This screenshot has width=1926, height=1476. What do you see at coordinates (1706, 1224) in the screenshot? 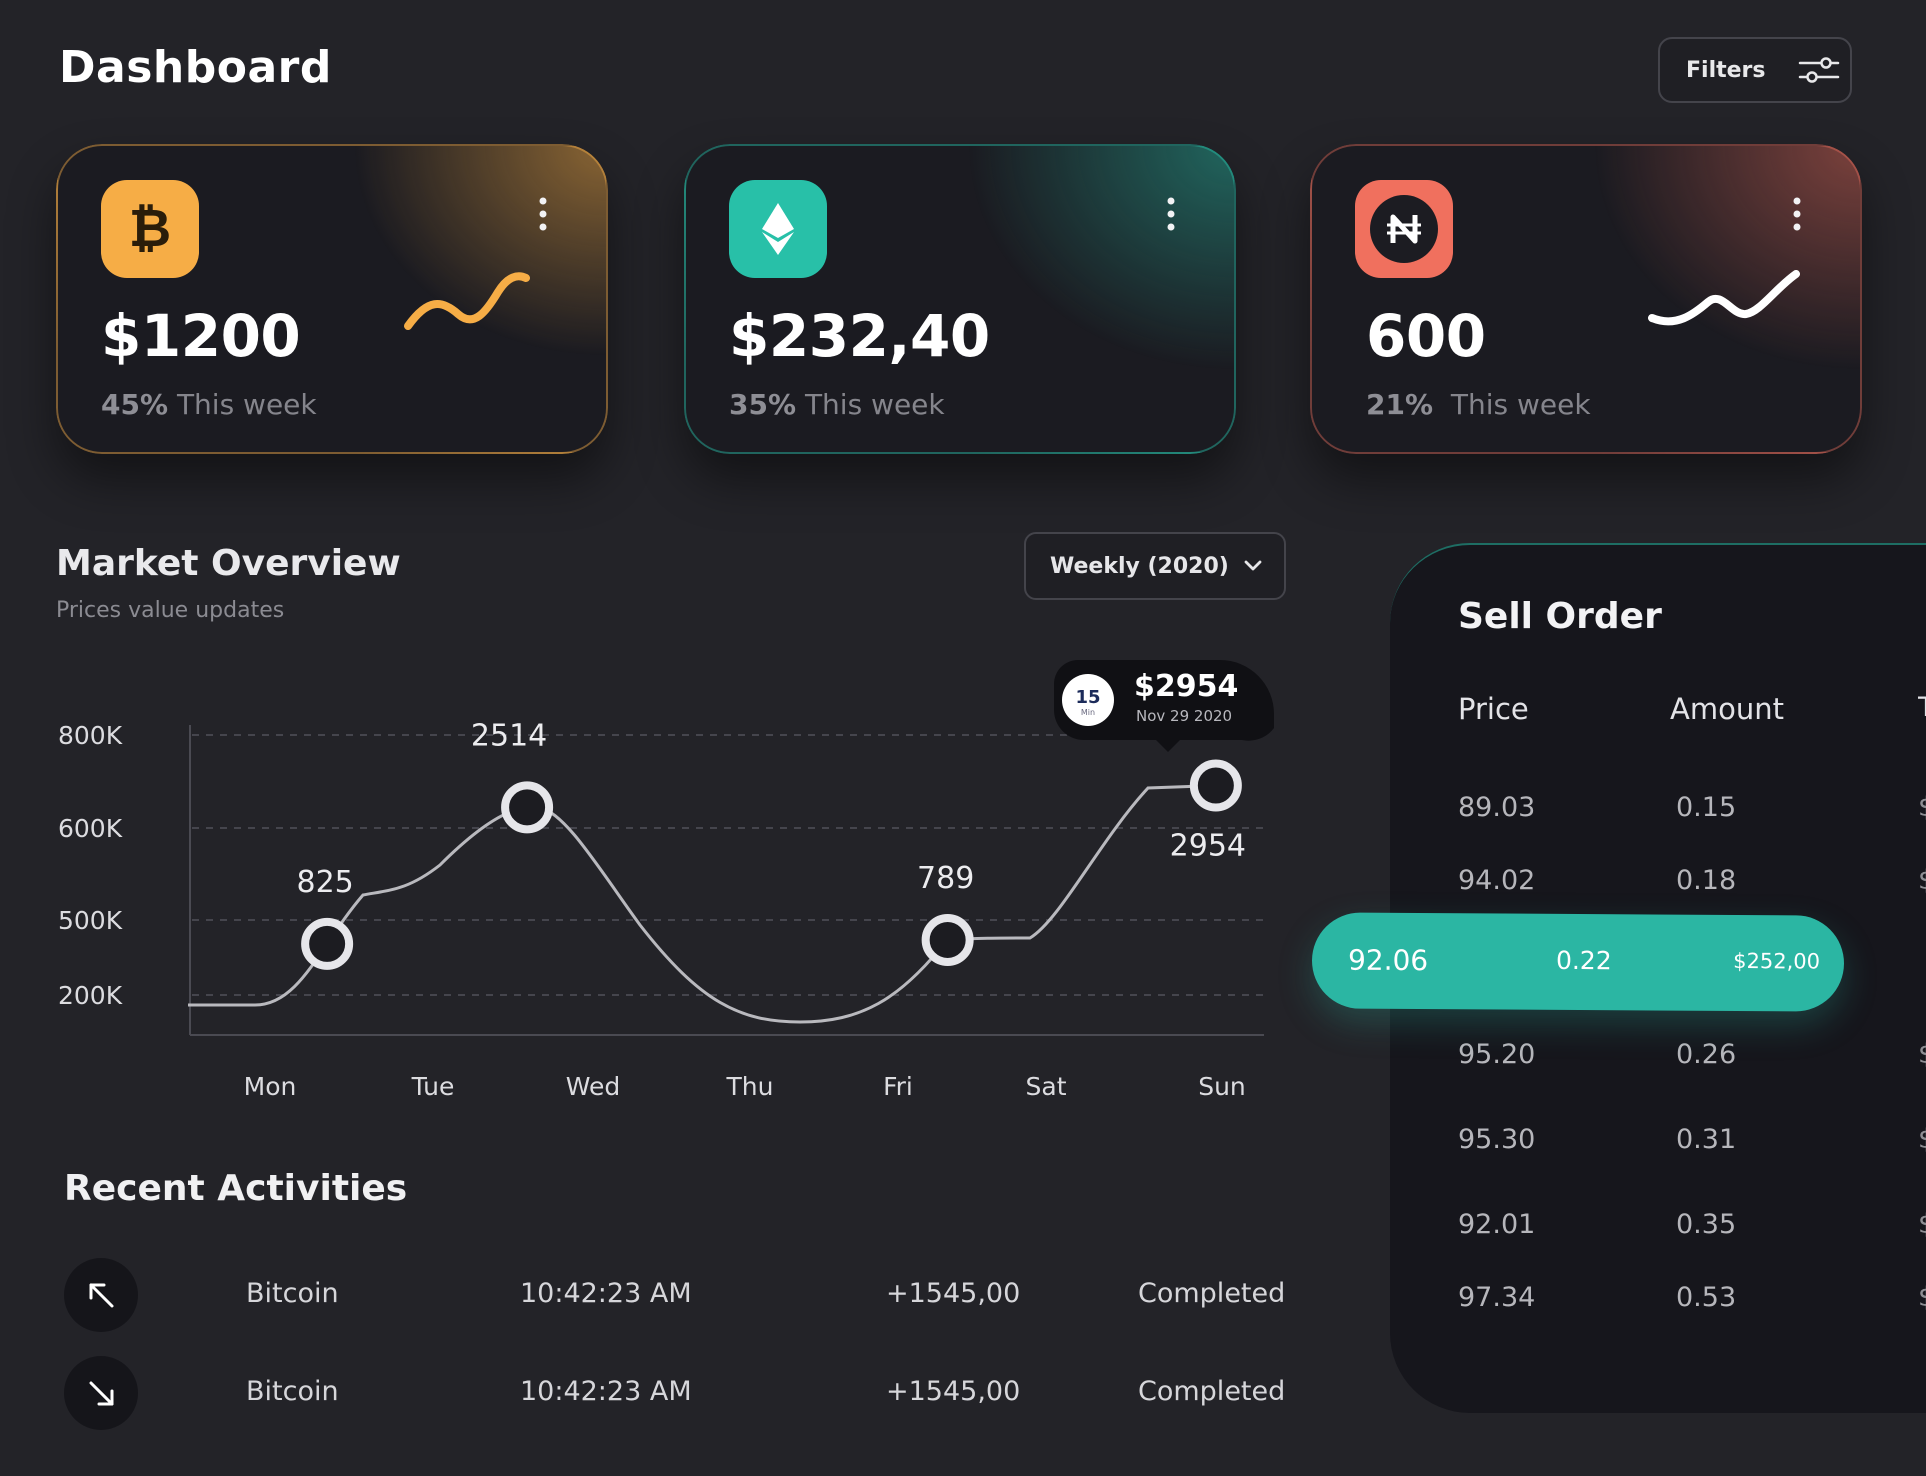
I see `order-amount: 0.35` at bounding box center [1706, 1224].